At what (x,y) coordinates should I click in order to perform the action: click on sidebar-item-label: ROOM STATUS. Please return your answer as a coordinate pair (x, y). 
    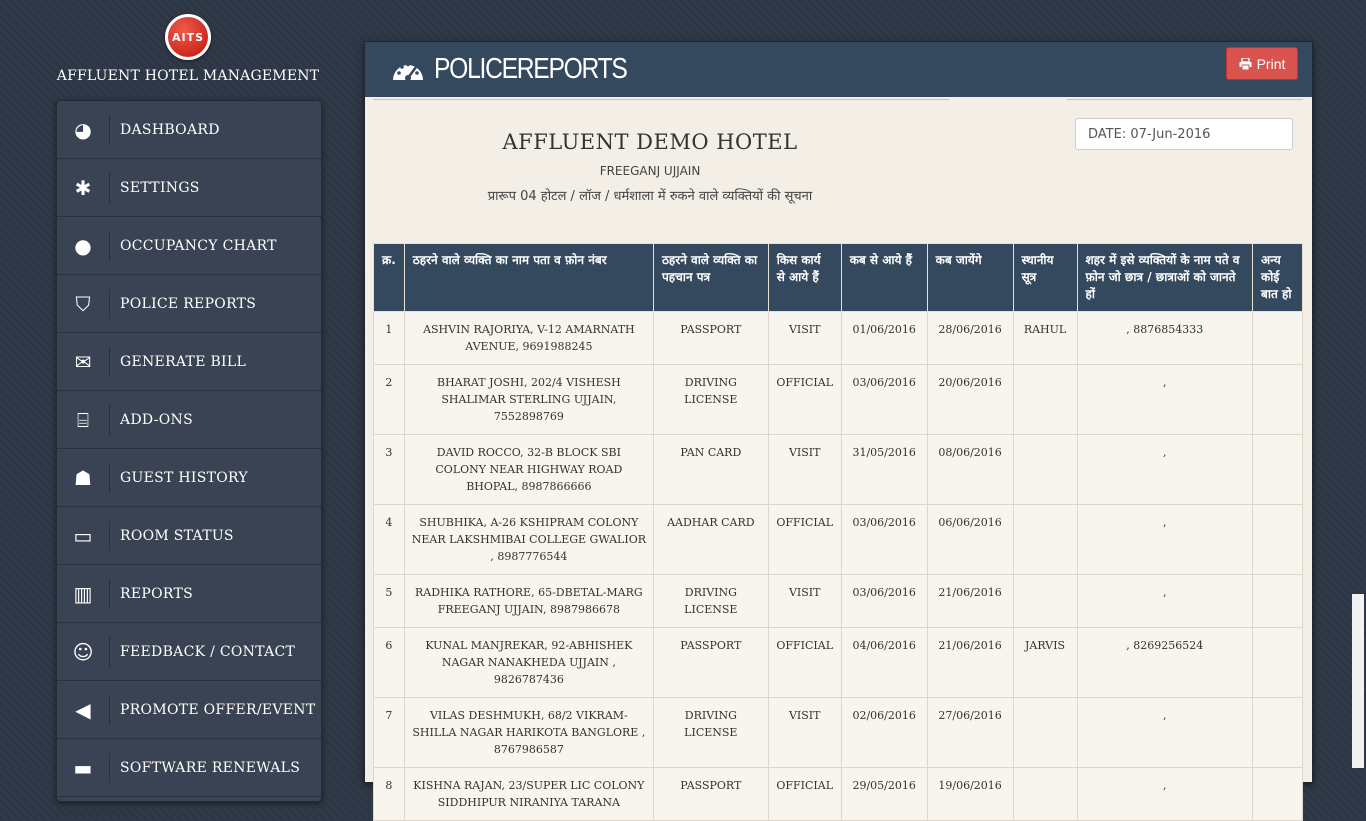
    Looking at the image, I should click on (177, 535).